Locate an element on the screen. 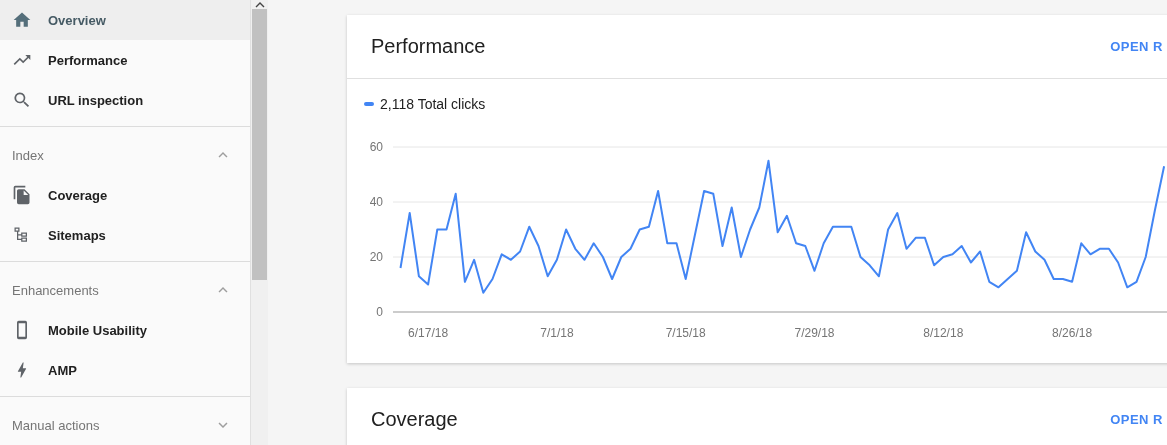 The image size is (1167, 445). nav-item: Overview is located at coordinates (125, 20).